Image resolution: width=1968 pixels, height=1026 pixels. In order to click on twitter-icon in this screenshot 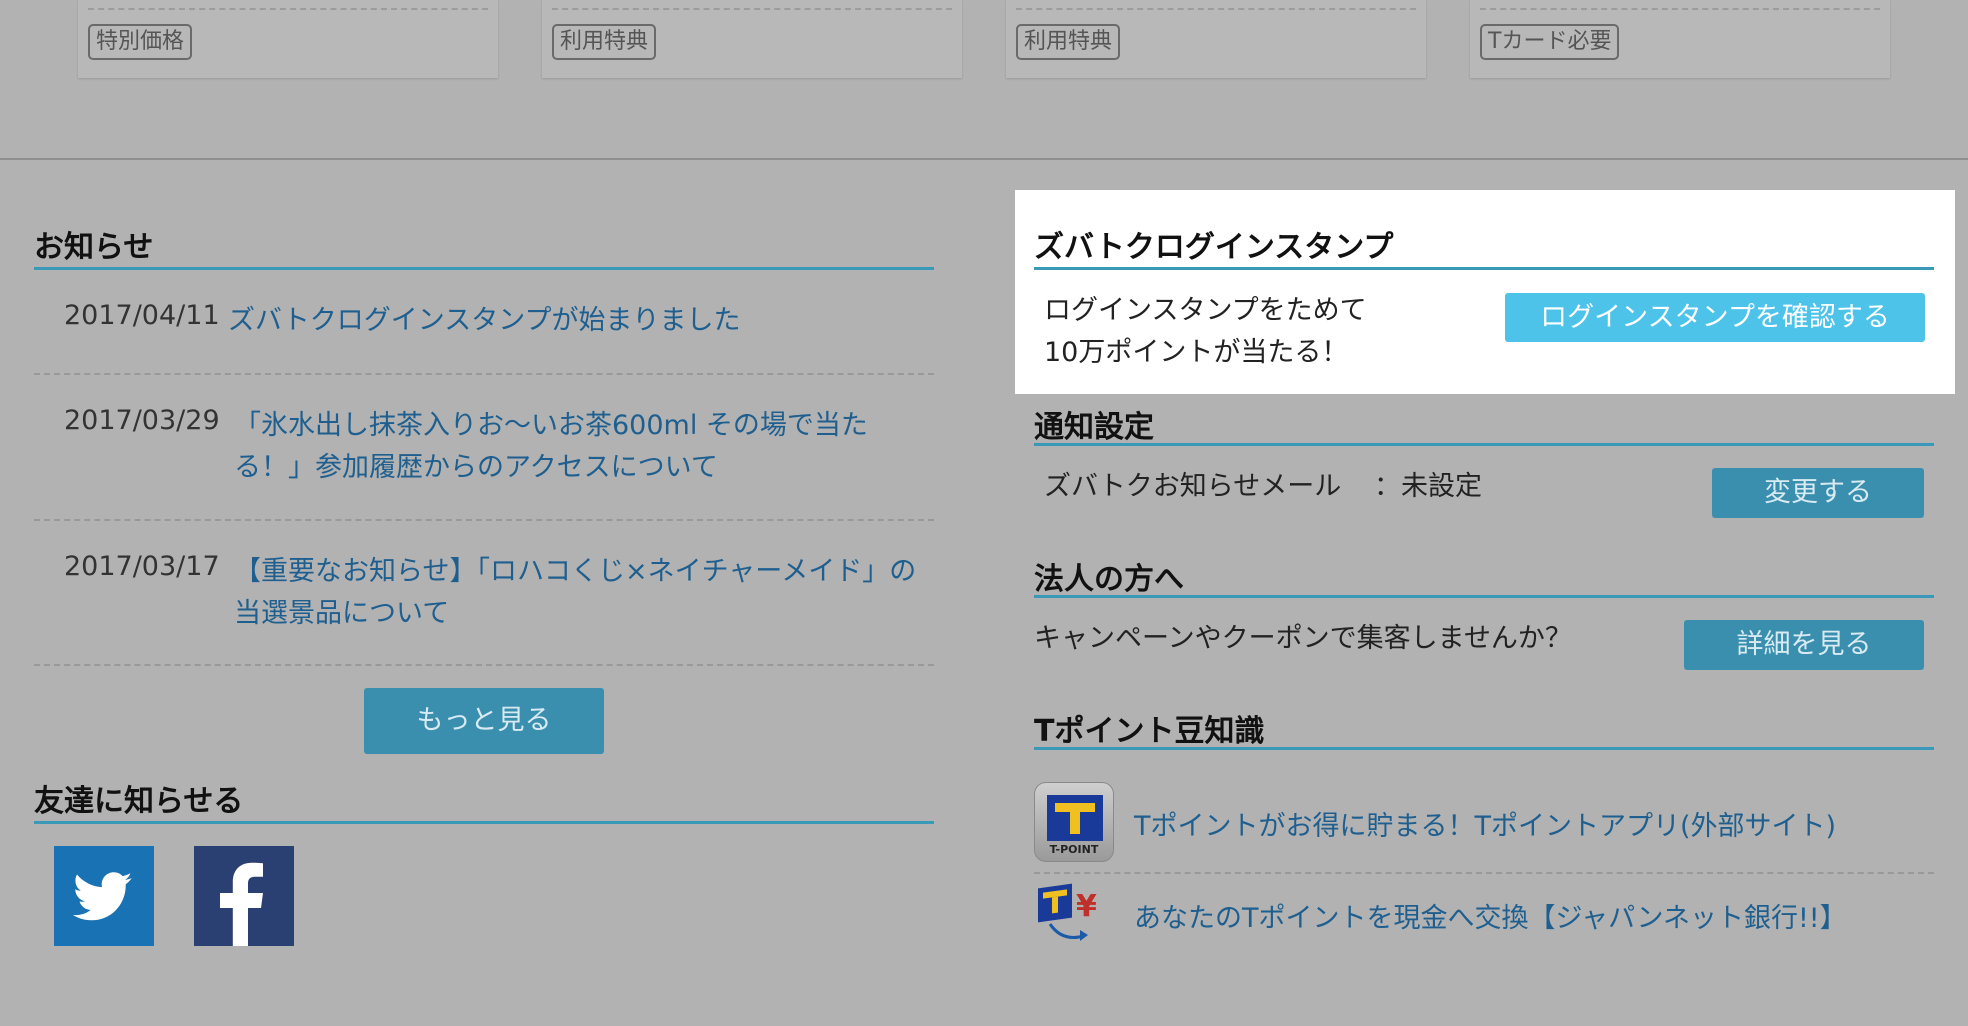, I will do `click(102, 896)`.